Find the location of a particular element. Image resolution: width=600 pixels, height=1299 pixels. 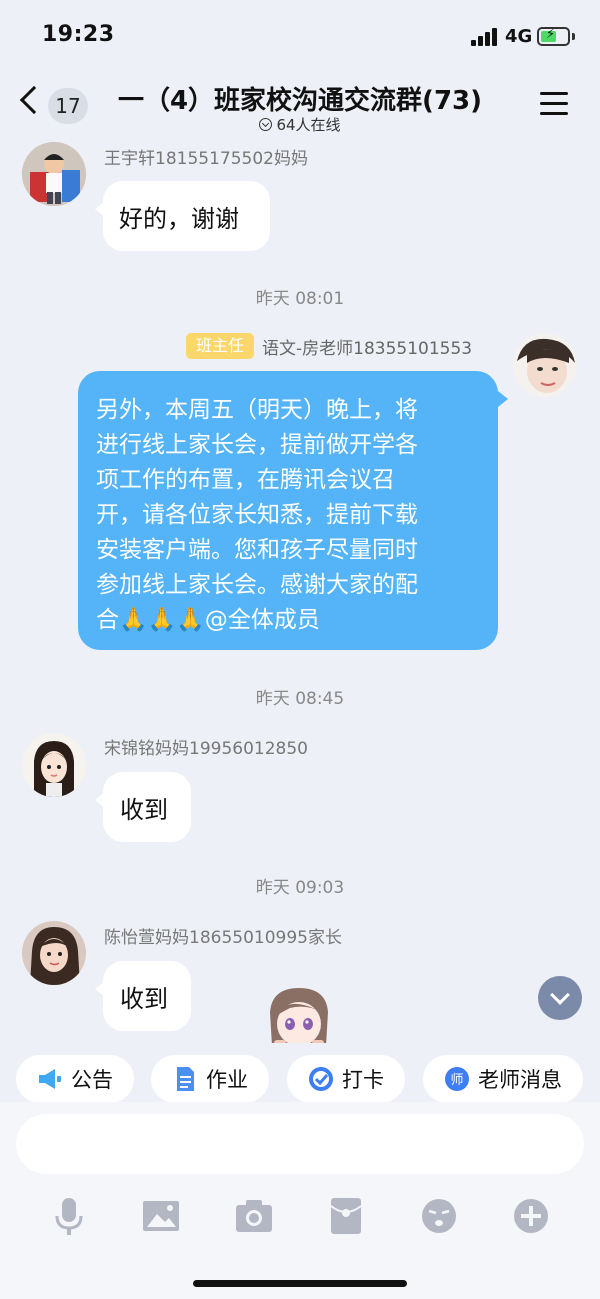

message-line: 安装客户端。您和孩子尽量同时 is located at coordinates (257, 550).